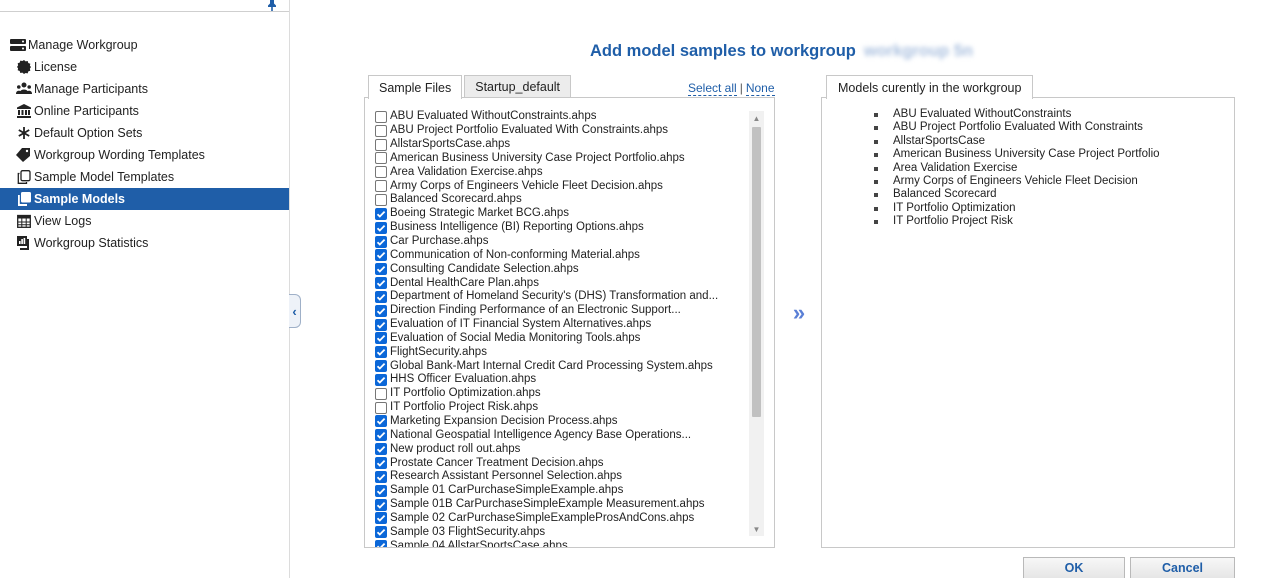  What do you see at coordinates (799, 312) in the screenshot?
I see `move-to-workgroup-button: »` at bounding box center [799, 312].